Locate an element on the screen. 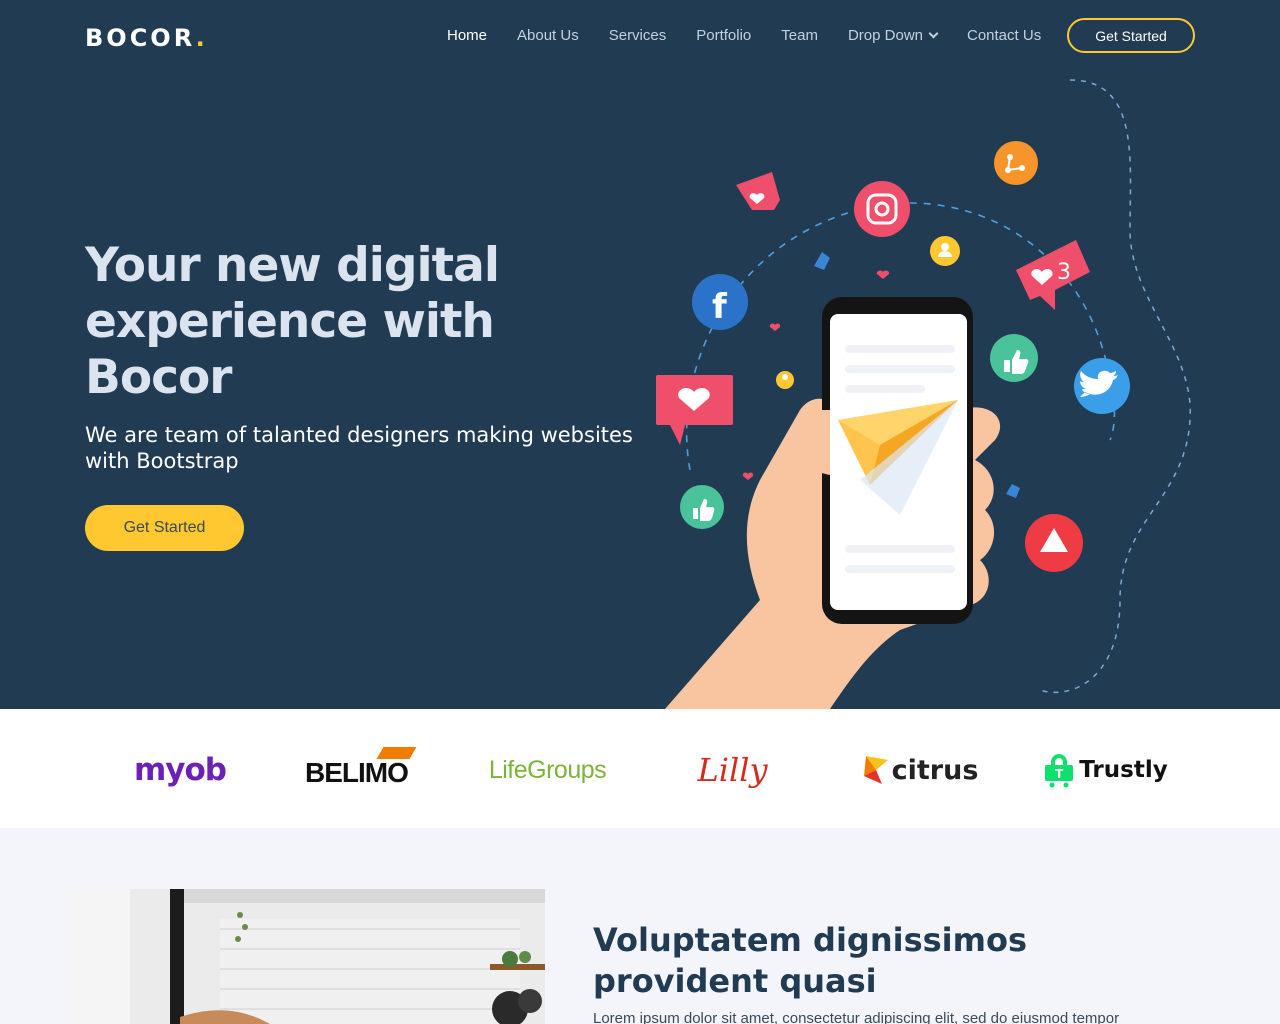 The height and width of the screenshot is (1024, 1280). client-name: myob is located at coordinates (180, 770).